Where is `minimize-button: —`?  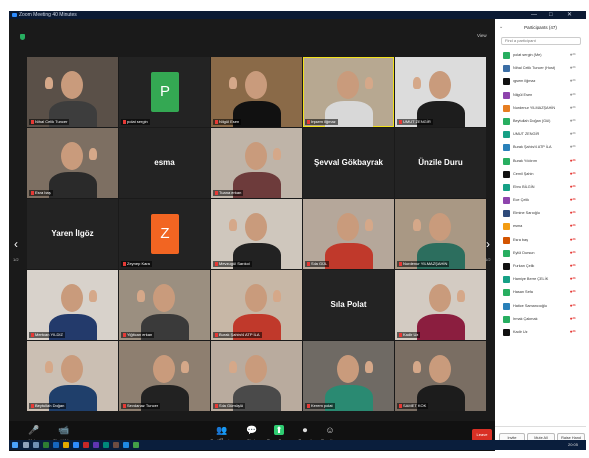
minimize-button: — is located at coordinates (534, 15).